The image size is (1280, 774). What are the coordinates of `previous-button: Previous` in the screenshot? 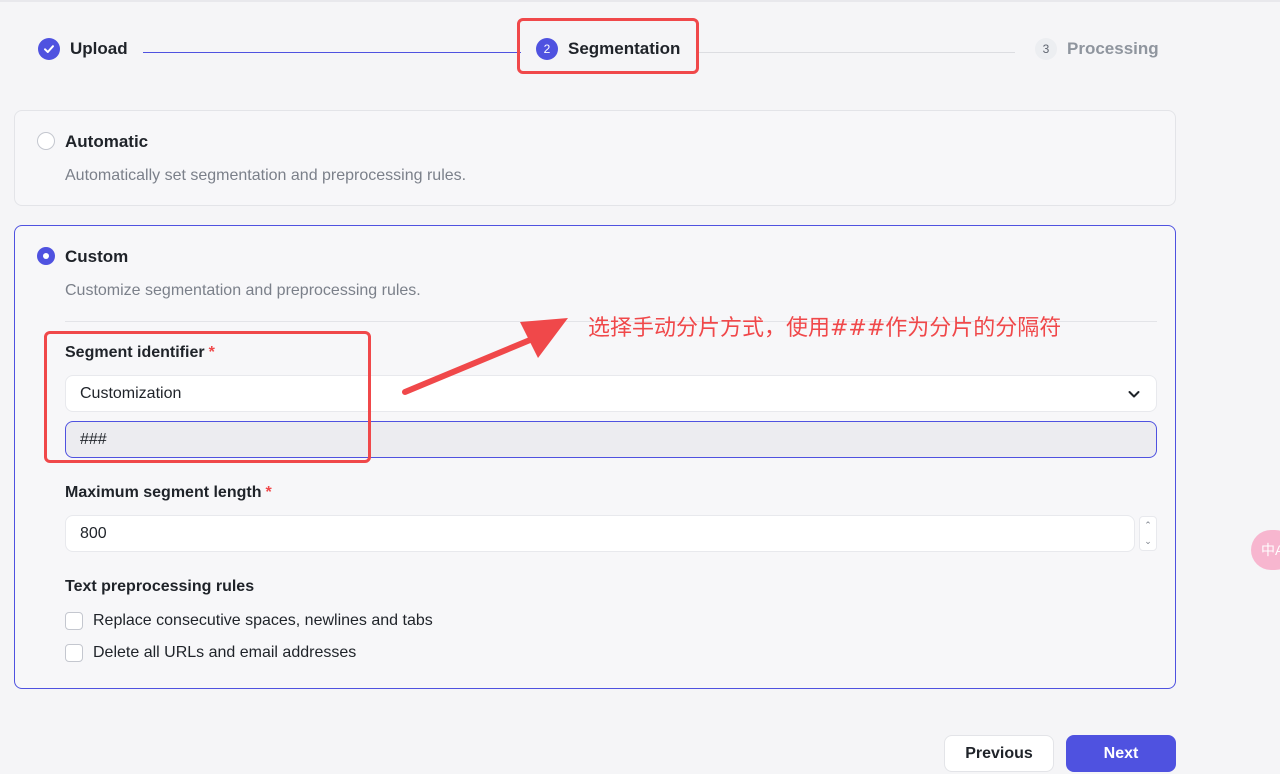 It's located at (999, 753).